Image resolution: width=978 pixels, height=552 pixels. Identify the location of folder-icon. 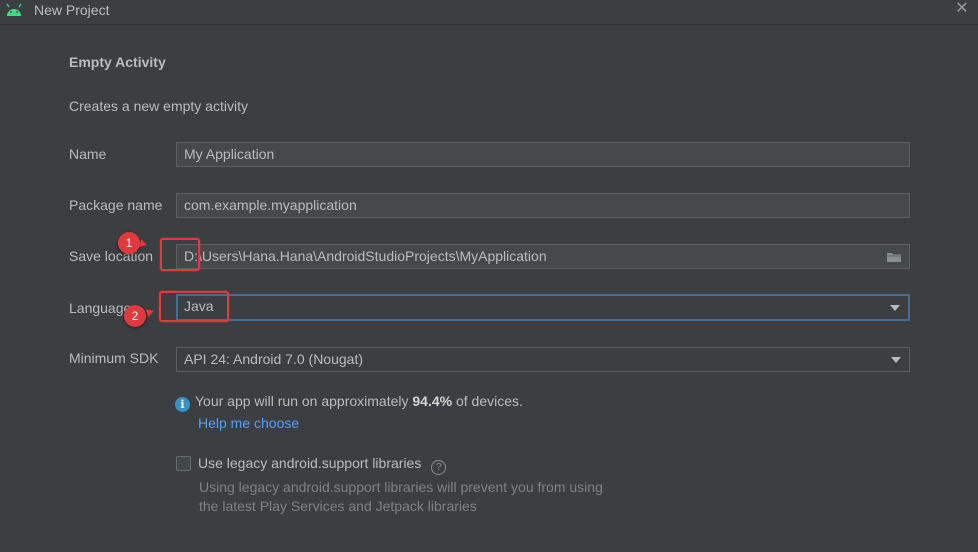
(894, 257).